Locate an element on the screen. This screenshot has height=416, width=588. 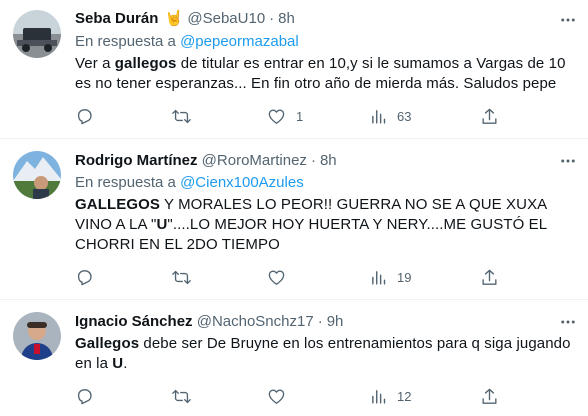
text-segment: . is located at coordinates (125, 363).